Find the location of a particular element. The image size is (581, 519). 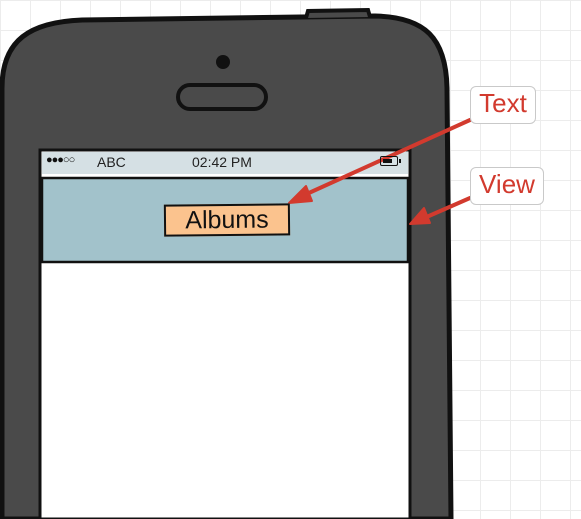

power-button is located at coordinates (338, 13).